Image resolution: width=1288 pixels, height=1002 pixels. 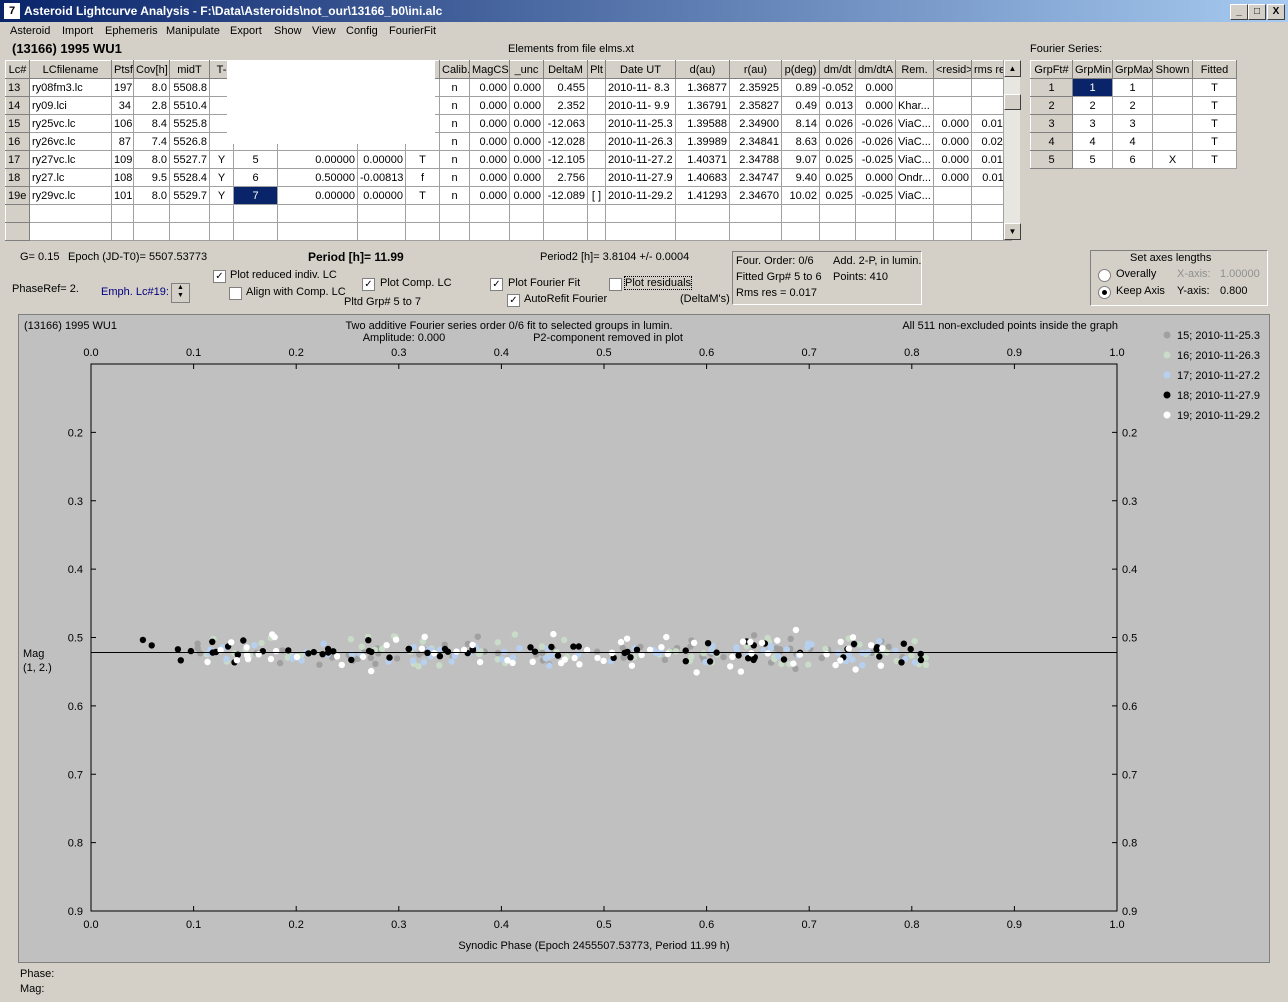 I want to click on lc-col-header: r(au), so click(x=755, y=69).